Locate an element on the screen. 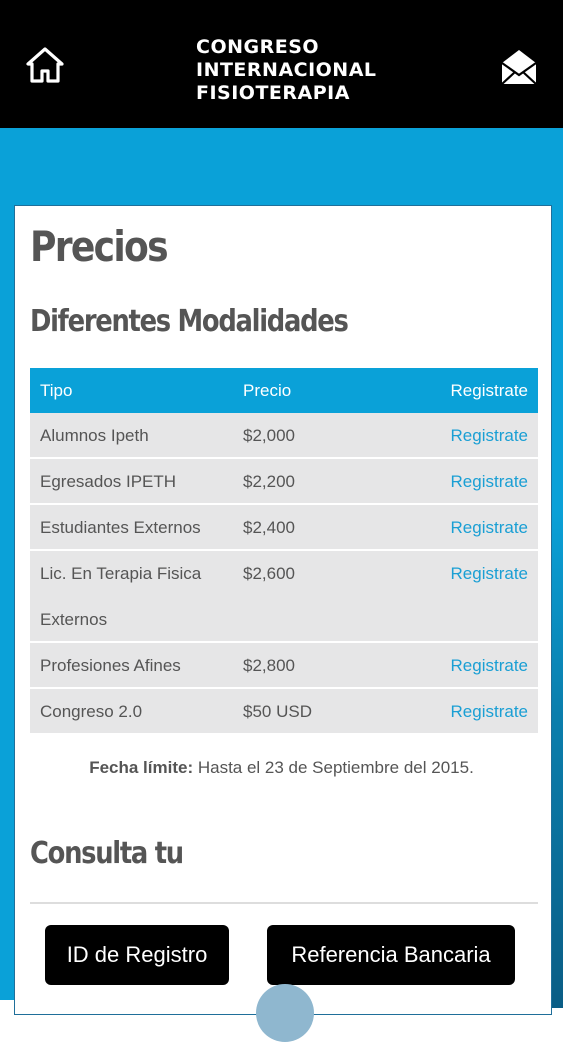 The image size is (563, 1042). page-title: Precios is located at coordinates (99, 246).